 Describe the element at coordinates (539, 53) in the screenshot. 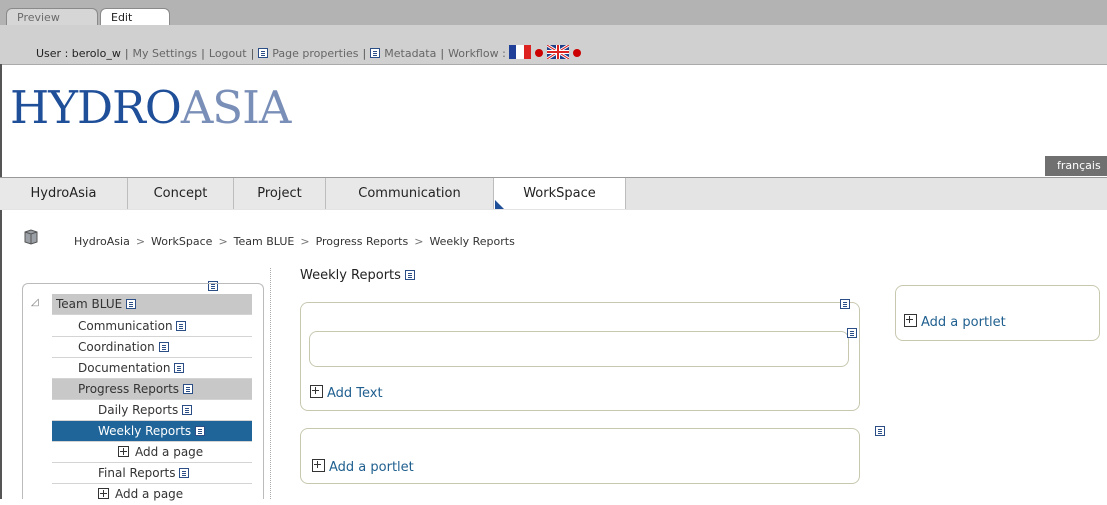

I see `french-status-icon` at that location.